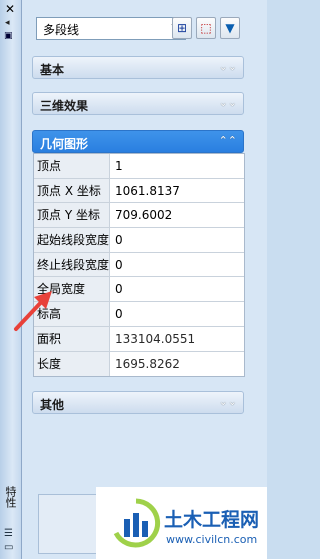  What do you see at coordinates (61, 30) in the screenshot?
I see `object-type-value: 多段线` at bounding box center [61, 30].